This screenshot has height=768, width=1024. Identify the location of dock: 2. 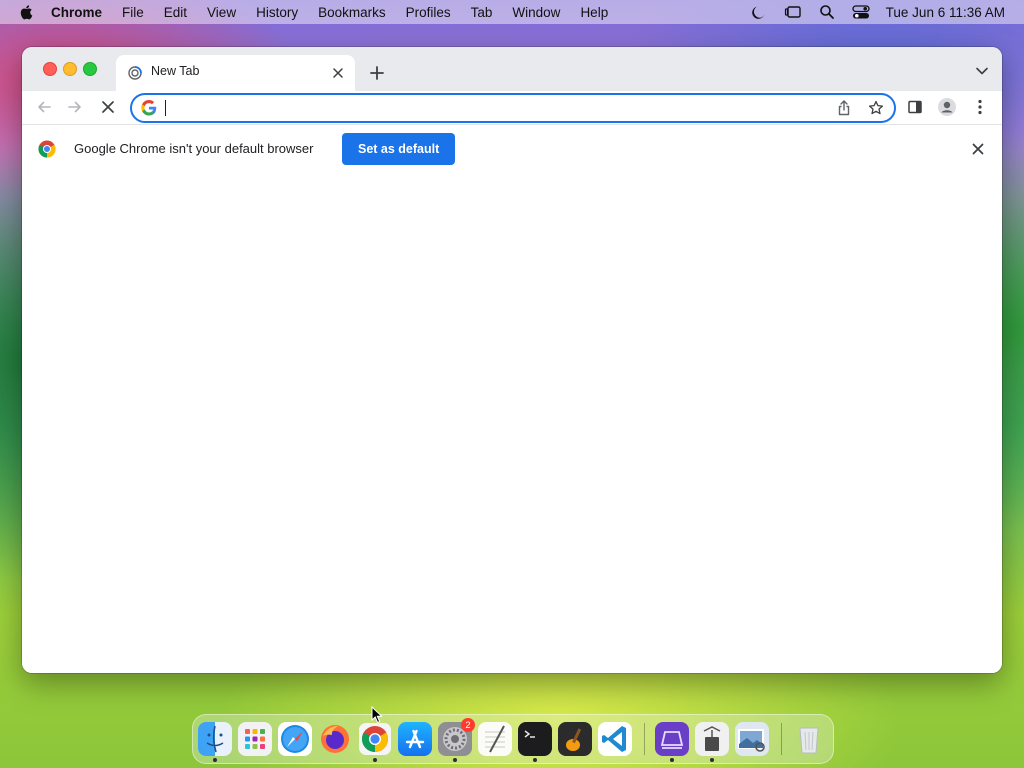
(513, 739).